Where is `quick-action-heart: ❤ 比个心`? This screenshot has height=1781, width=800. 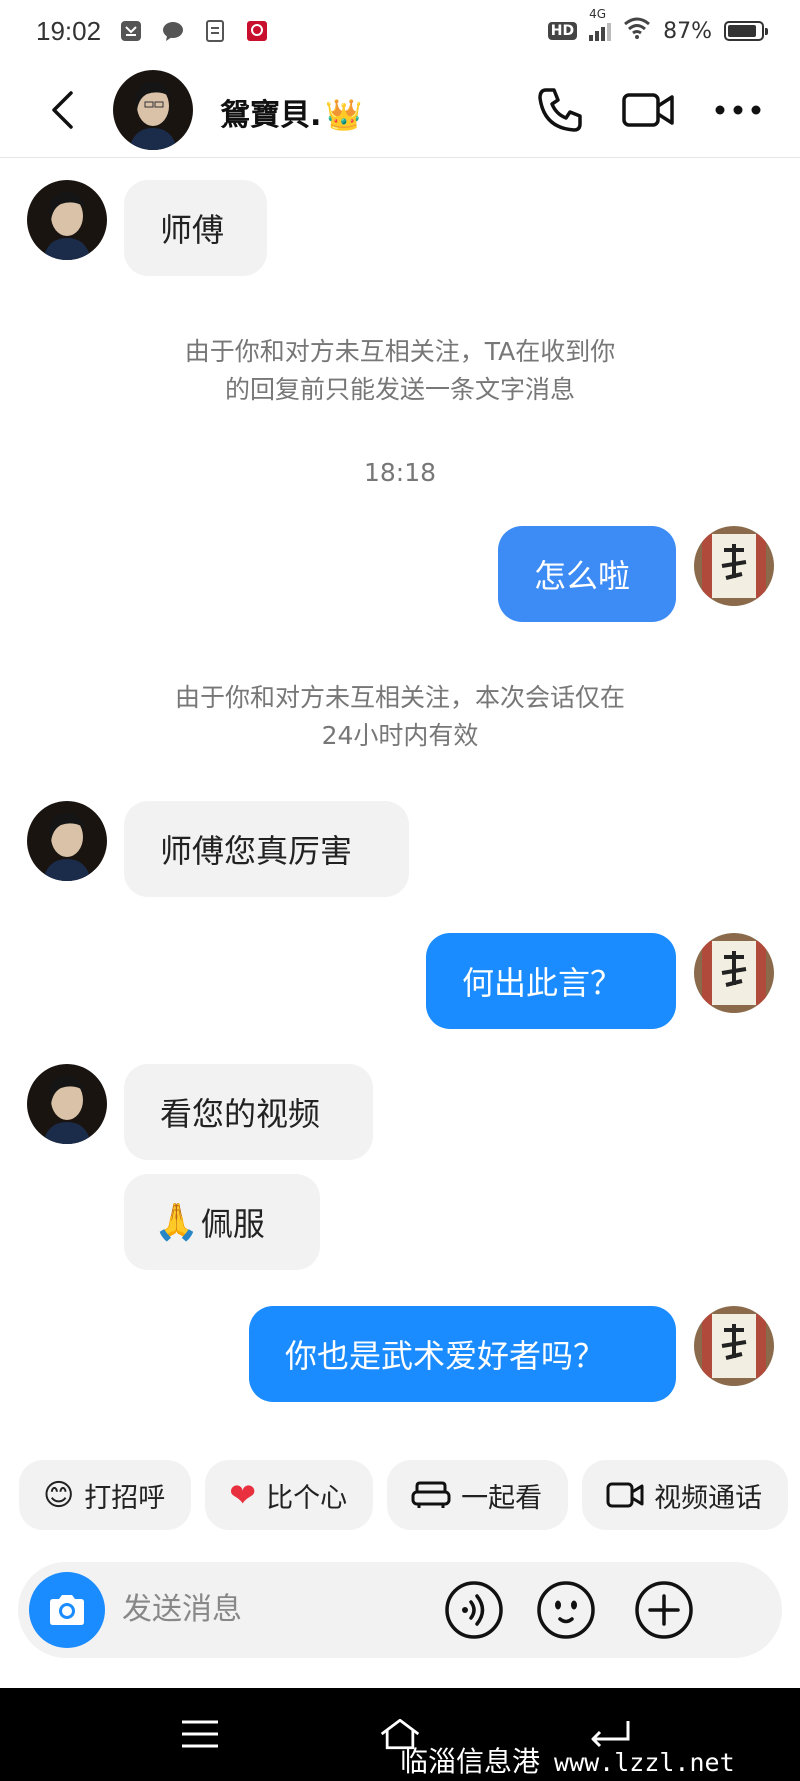 quick-action-heart: ❤ 比个心 is located at coordinates (289, 1495).